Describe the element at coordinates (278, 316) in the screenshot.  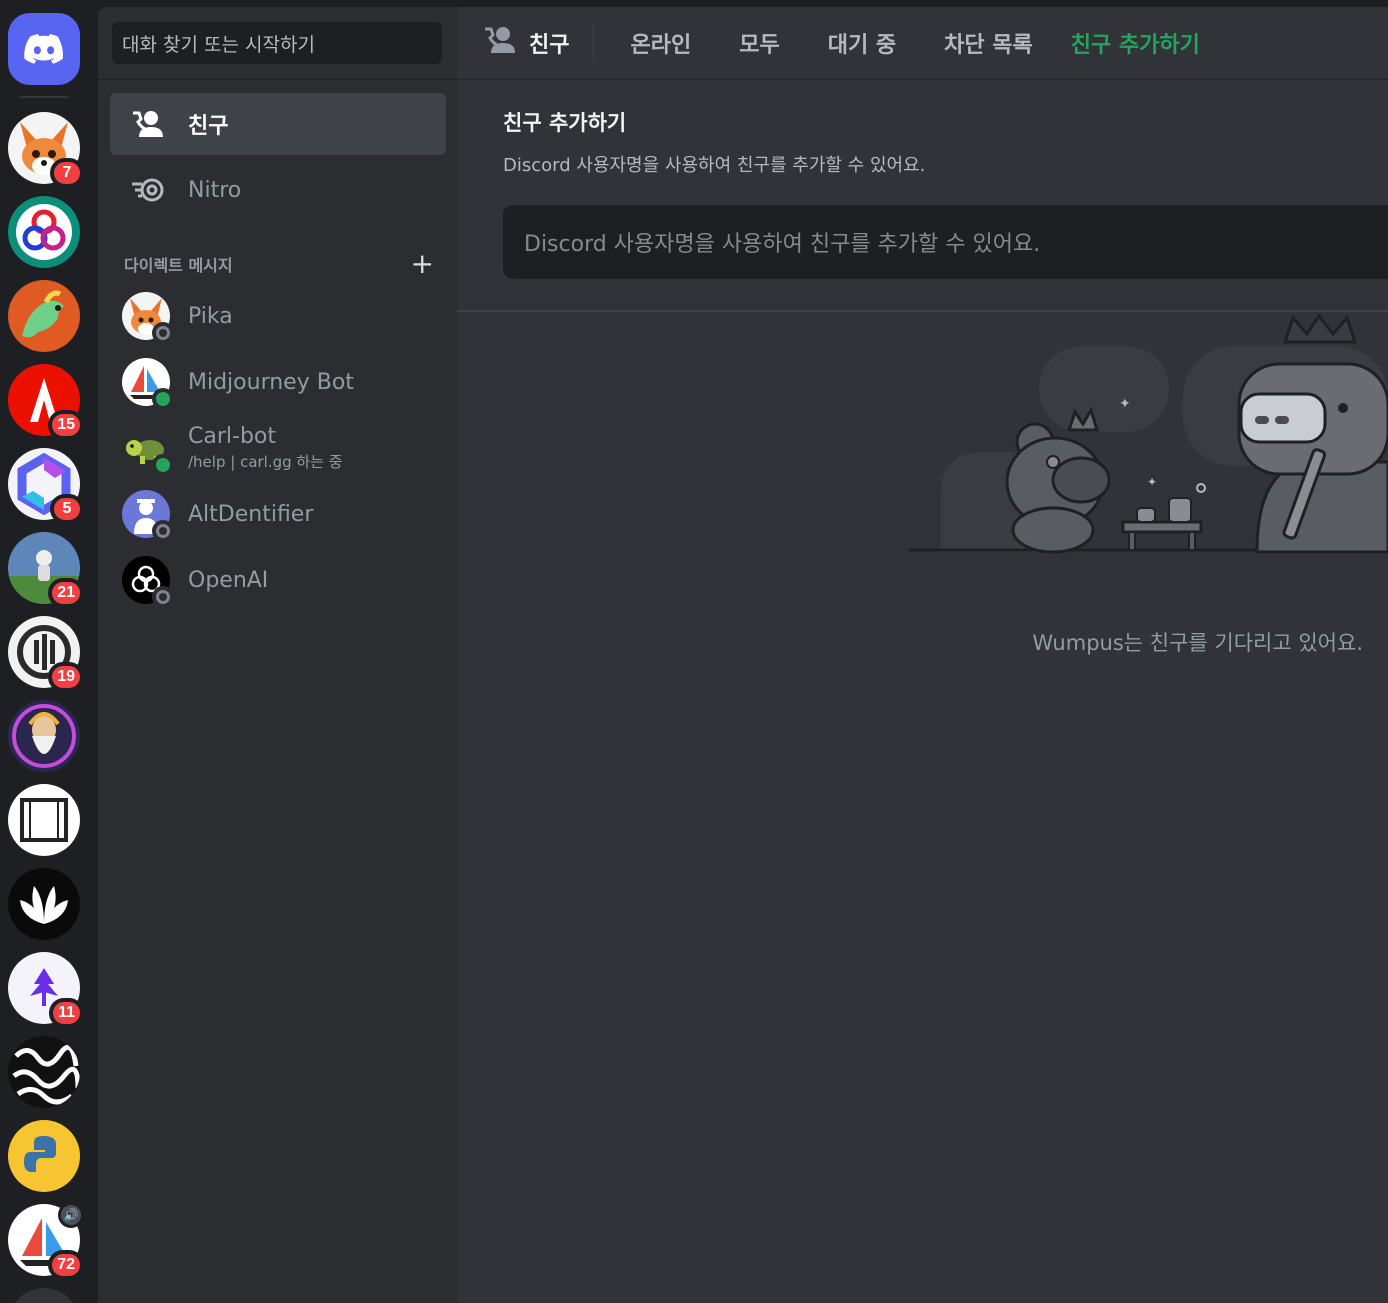
I see `dm-item-pika: Pika` at that location.